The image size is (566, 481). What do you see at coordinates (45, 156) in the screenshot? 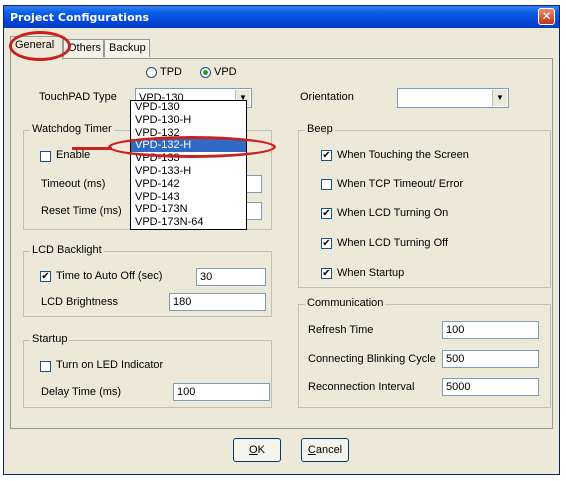
I see `watchdog-enable-checkbox` at bounding box center [45, 156].